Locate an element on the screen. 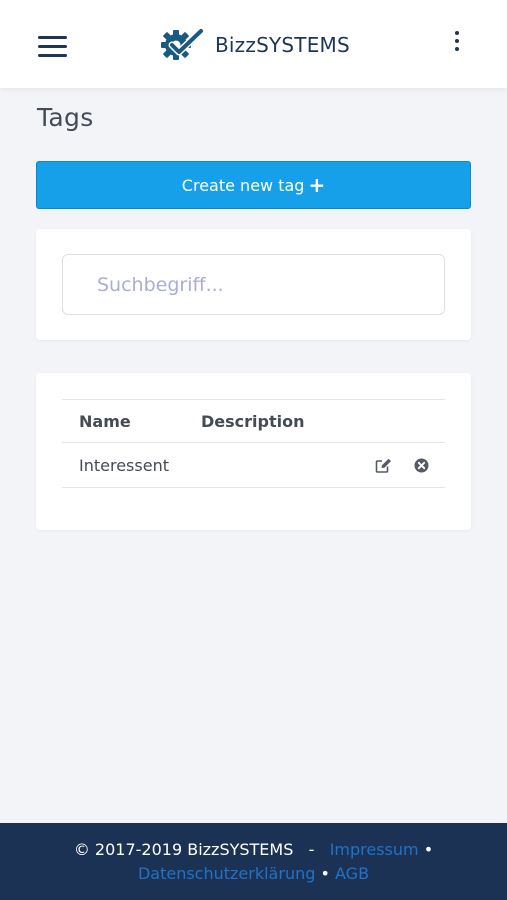 Image resolution: width=507 pixels, height=900 pixels. footer-line-1: © 2017-2019 BizzSYSTEMS - Impressum • is located at coordinates (253, 849).